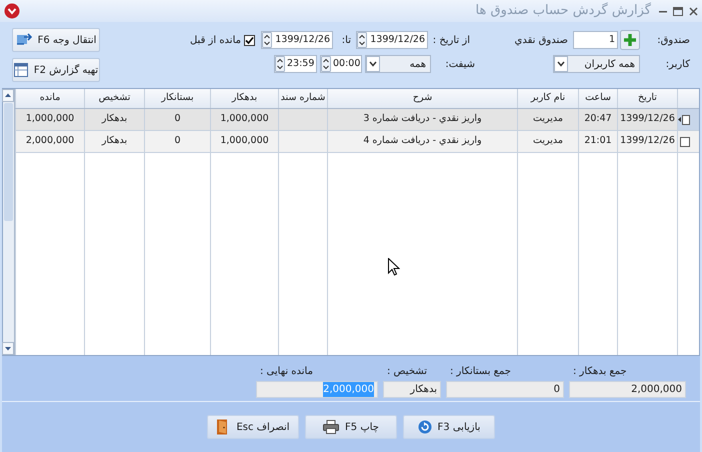 The image size is (702, 452). Describe the element at coordinates (480, 372) in the screenshot. I see `total-label: جمع بستانکار :` at that location.